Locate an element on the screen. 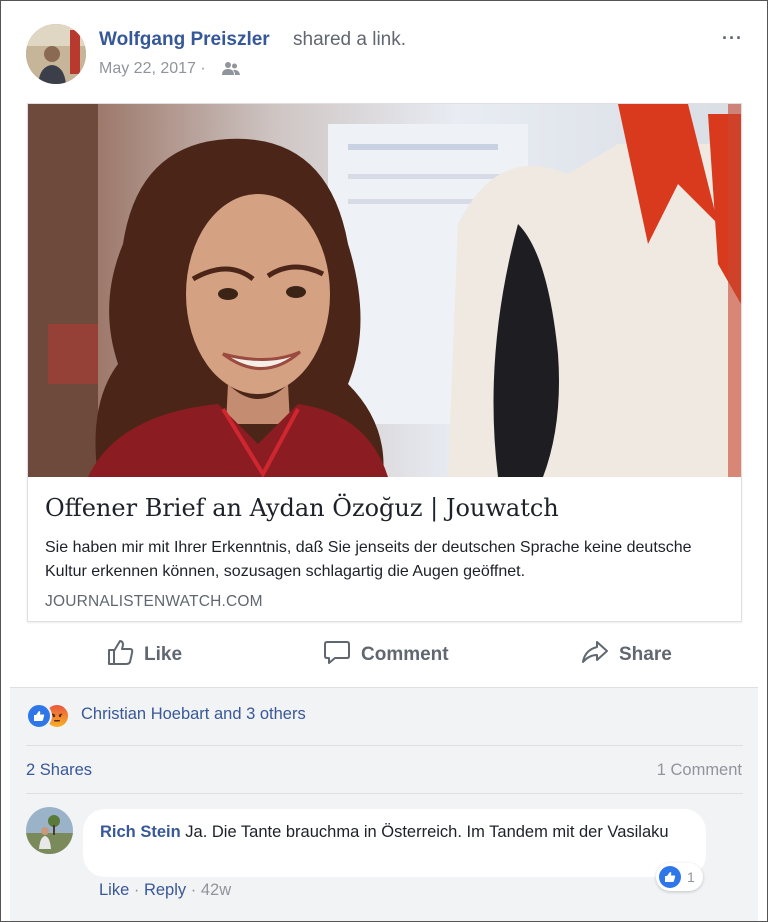 The image size is (768, 922). like-label: Like is located at coordinates (163, 654).